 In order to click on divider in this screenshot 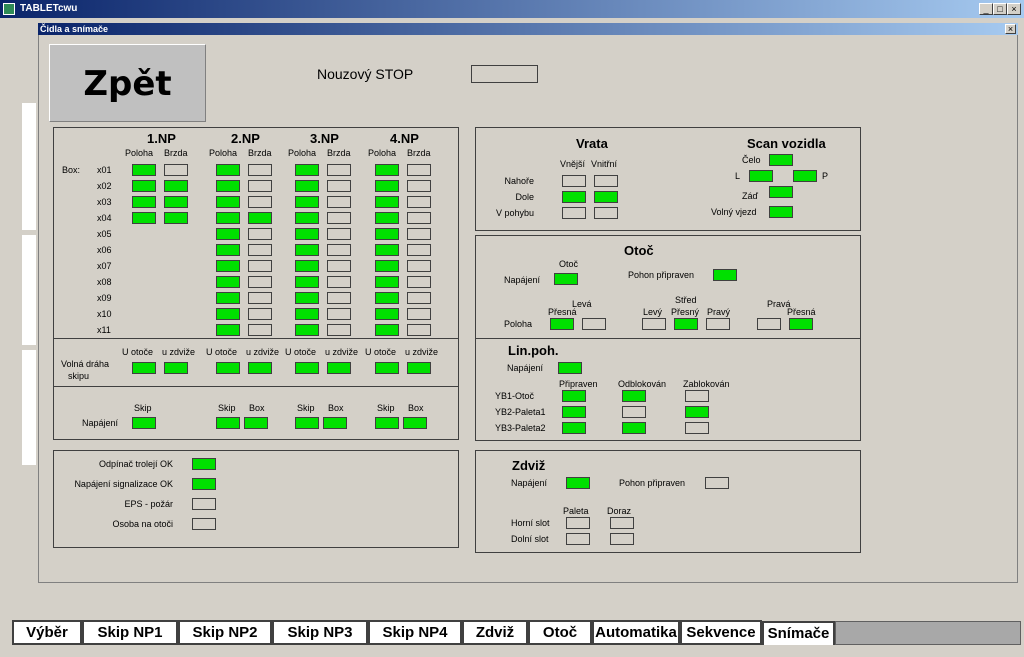, I will do `click(668, 338)`.